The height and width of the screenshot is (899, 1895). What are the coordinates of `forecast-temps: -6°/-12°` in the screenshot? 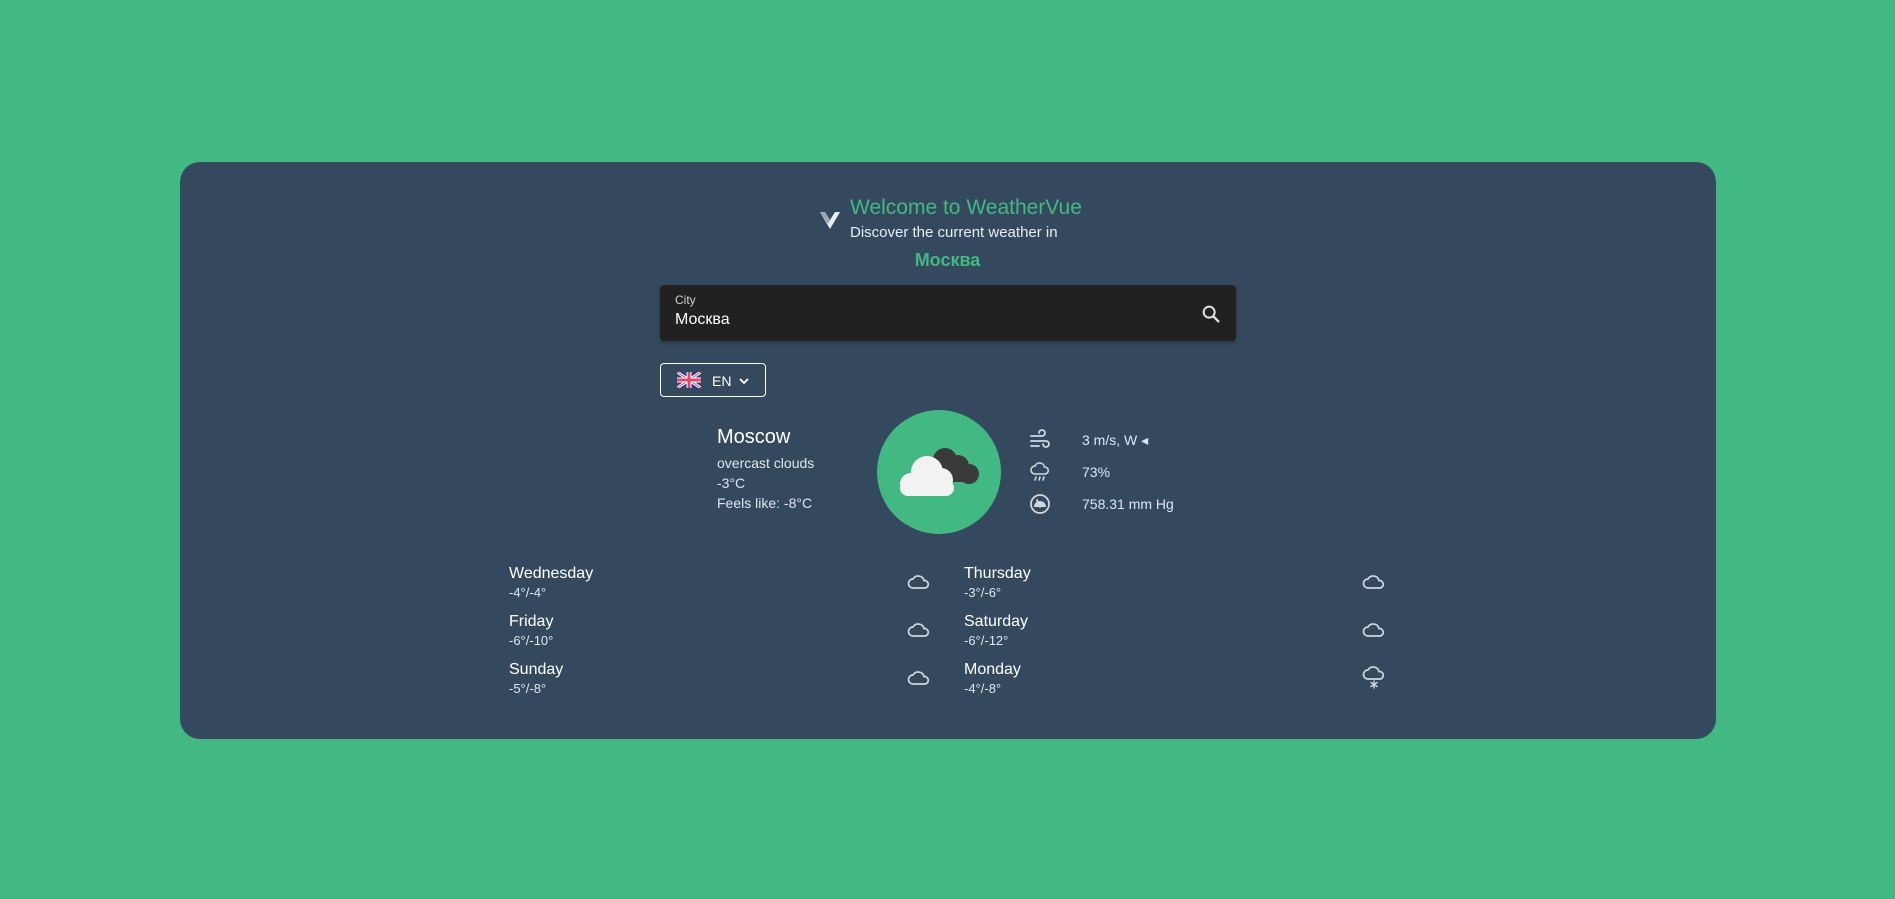 It's located at (986, 640).